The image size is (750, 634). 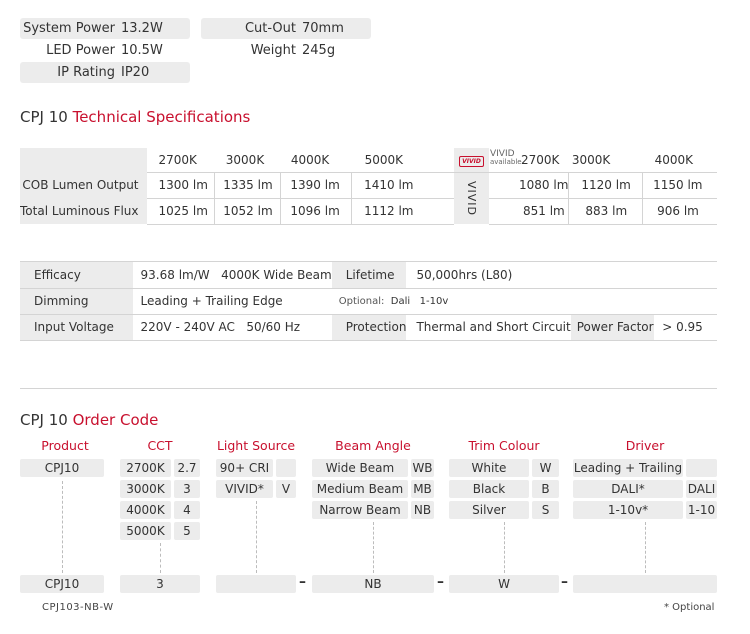 What do you see at coordinates (369, 275) in the screenshot?
I see `lifetime-label: Lifetime` at bounding box center [369, 275].